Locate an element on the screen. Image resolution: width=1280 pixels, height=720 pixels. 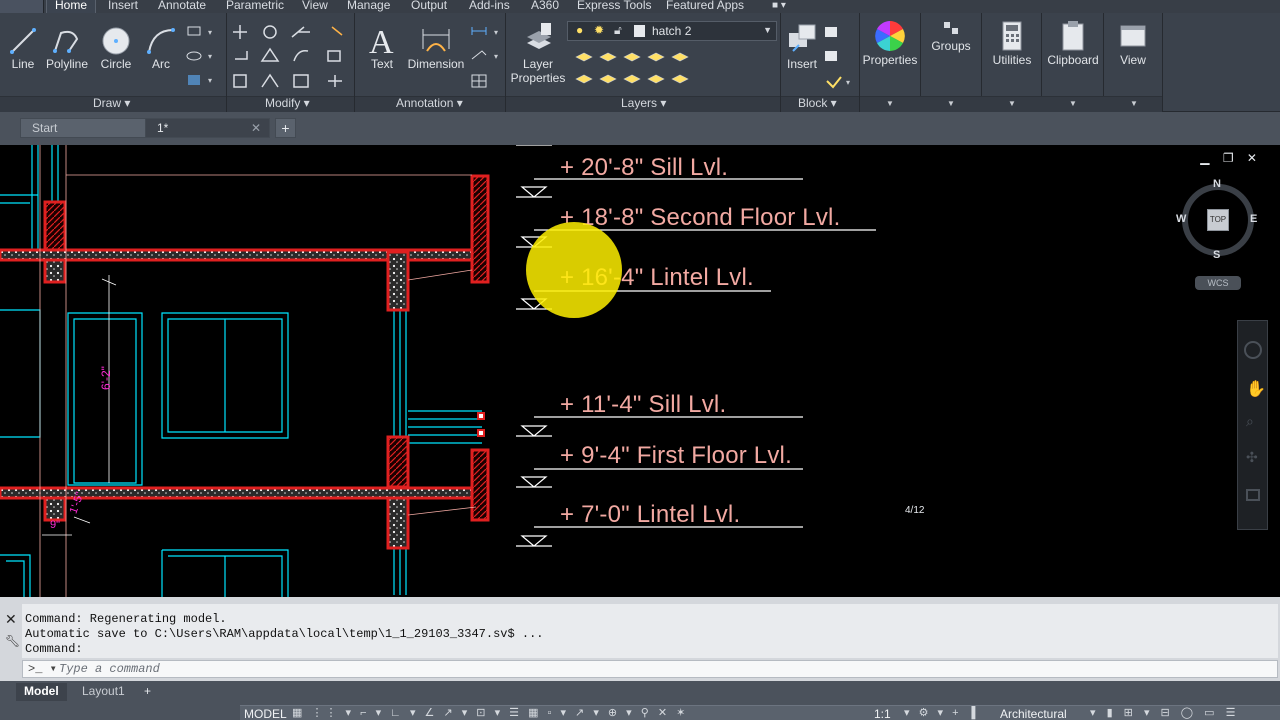
insert-block-icon is located at coordinates (802, 38).